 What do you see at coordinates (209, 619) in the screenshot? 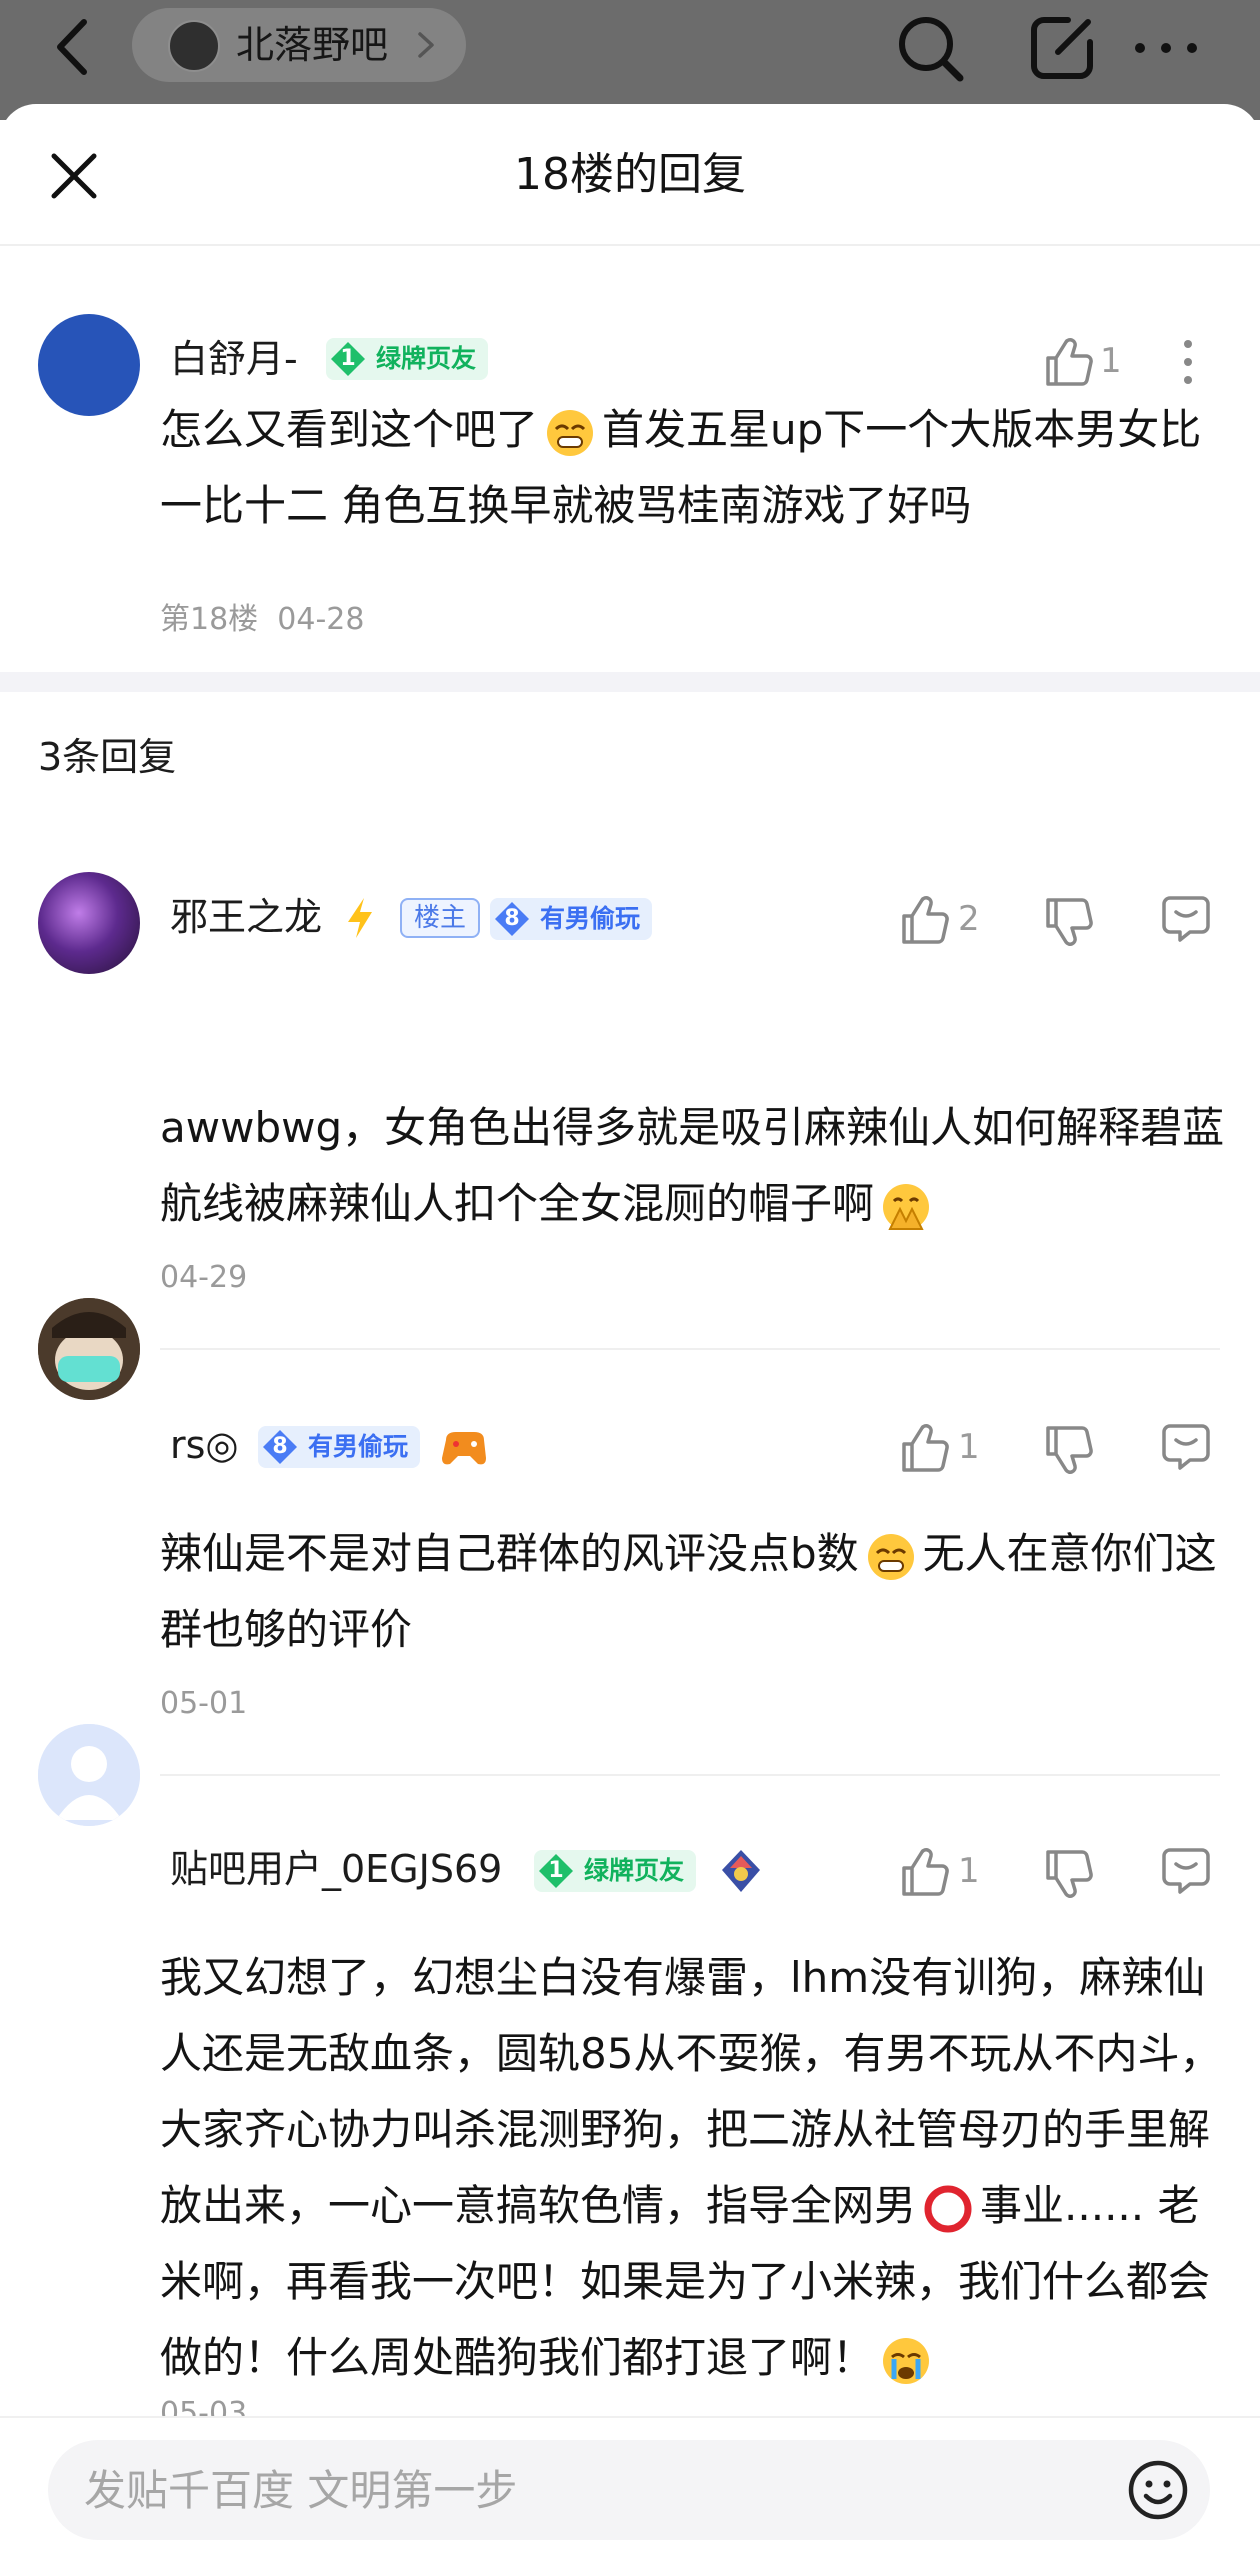
I see `floor-number: 第18楼` at bounding box center [209, 619].